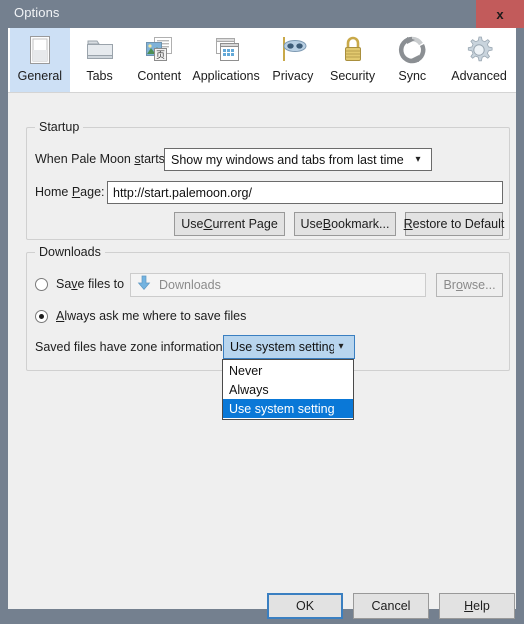 The height and width of the screenshot is (624, 524). I want to click on download-arrow-icon, so click(144, 285).